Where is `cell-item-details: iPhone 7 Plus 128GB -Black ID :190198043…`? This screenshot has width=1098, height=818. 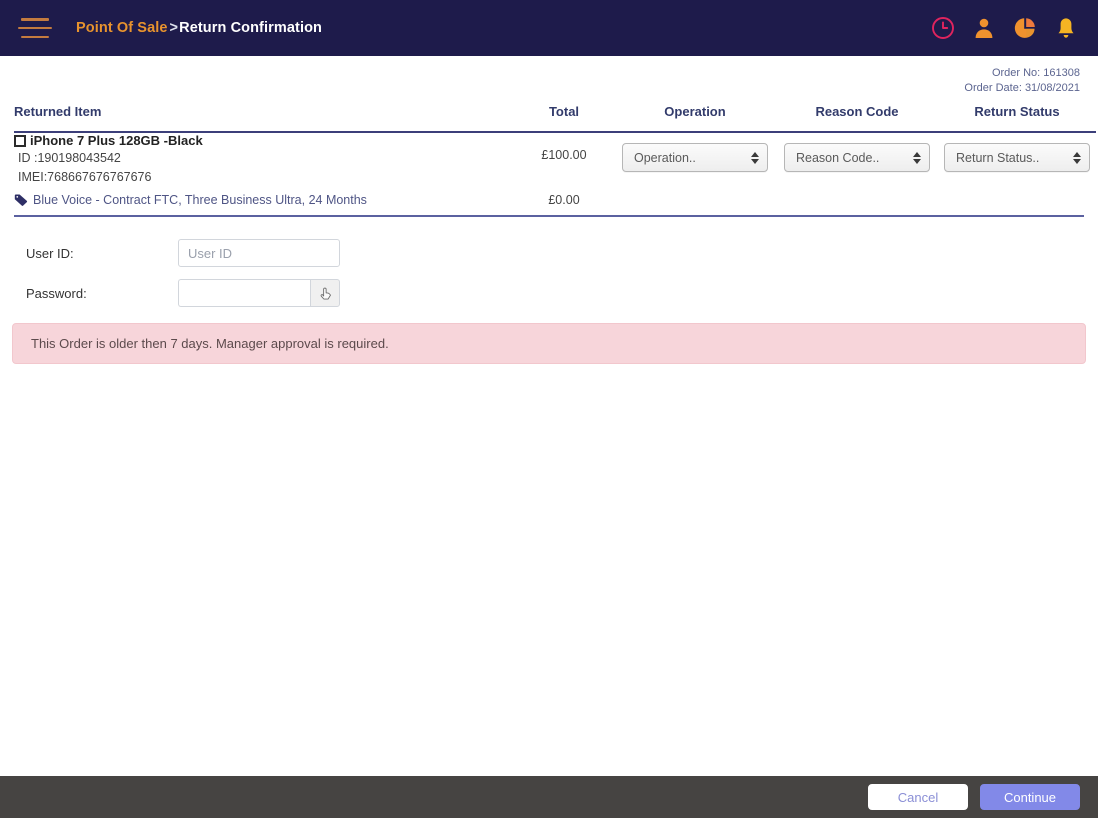
cell-item-details: iPhone 7 Plus 128GB -Black ID :190198043… is located at coordinates (264, 159).